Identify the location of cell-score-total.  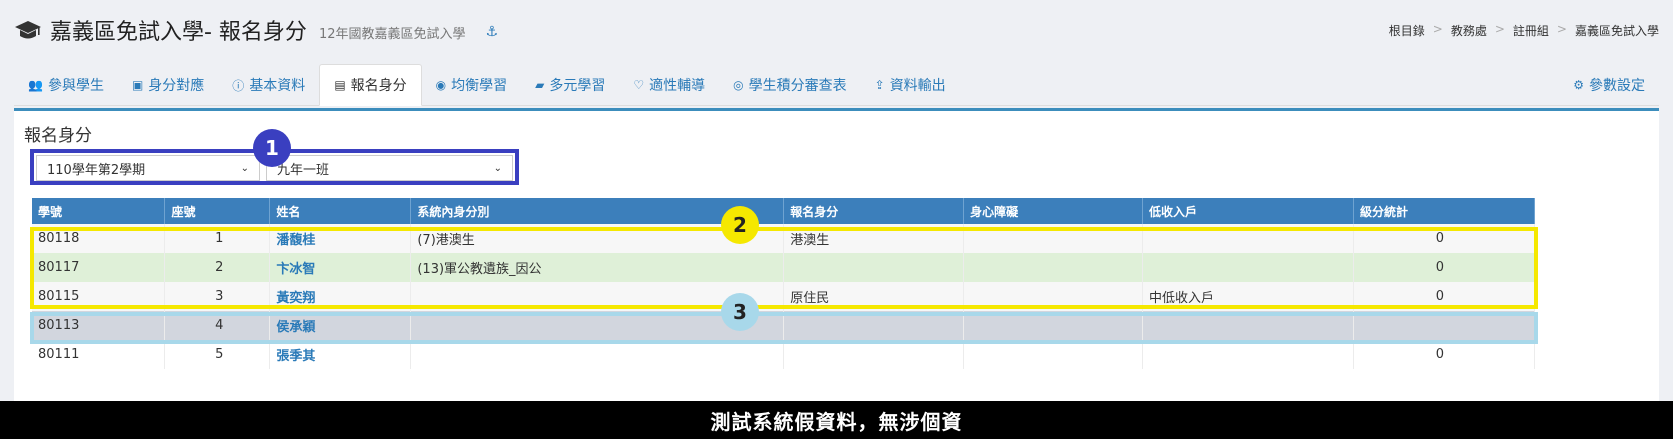
(1444, 325).